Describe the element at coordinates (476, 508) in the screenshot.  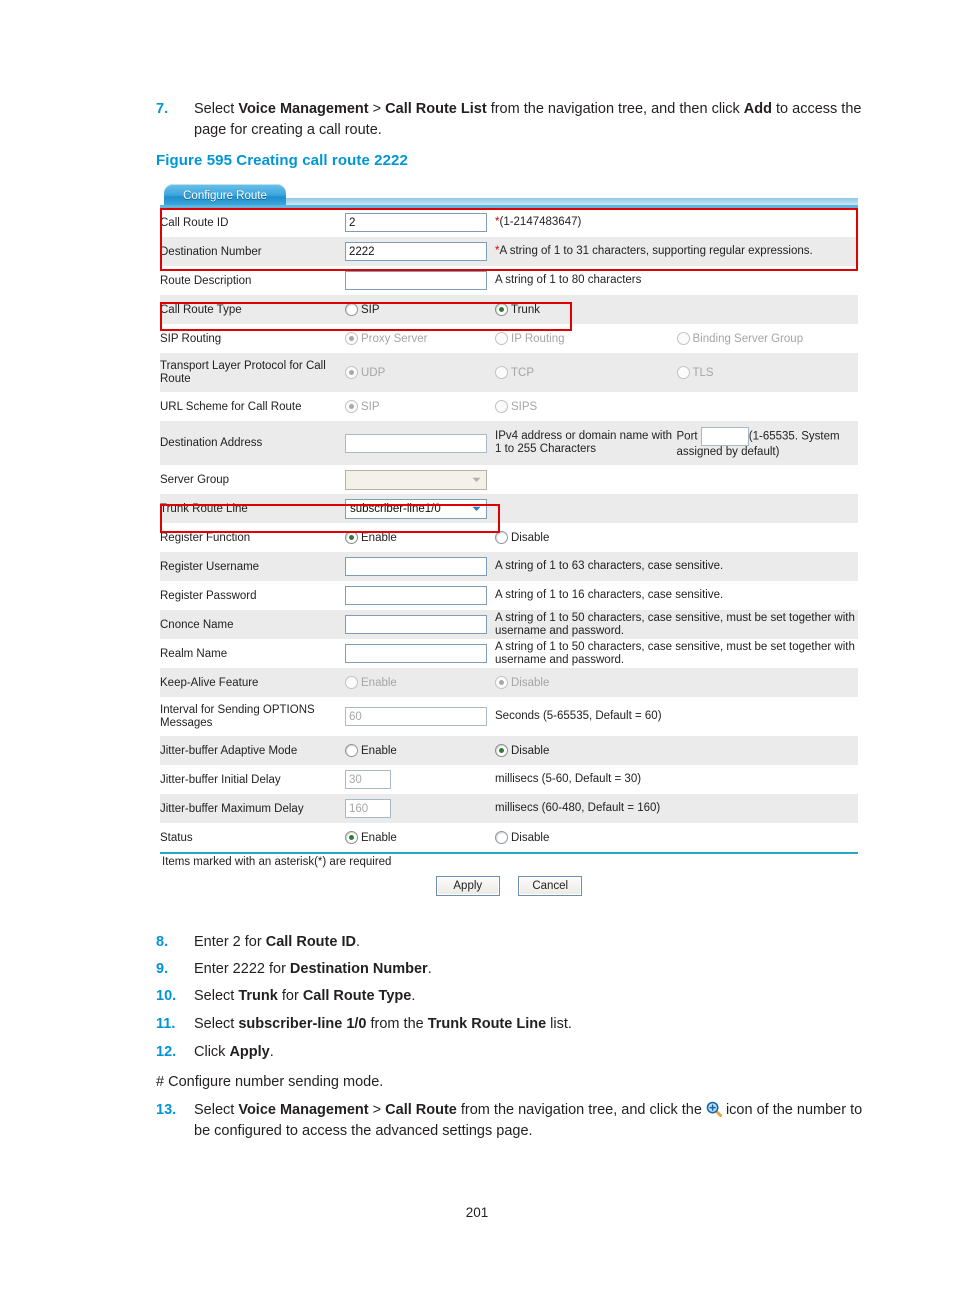
I see `chevron-down-icon` at that location.